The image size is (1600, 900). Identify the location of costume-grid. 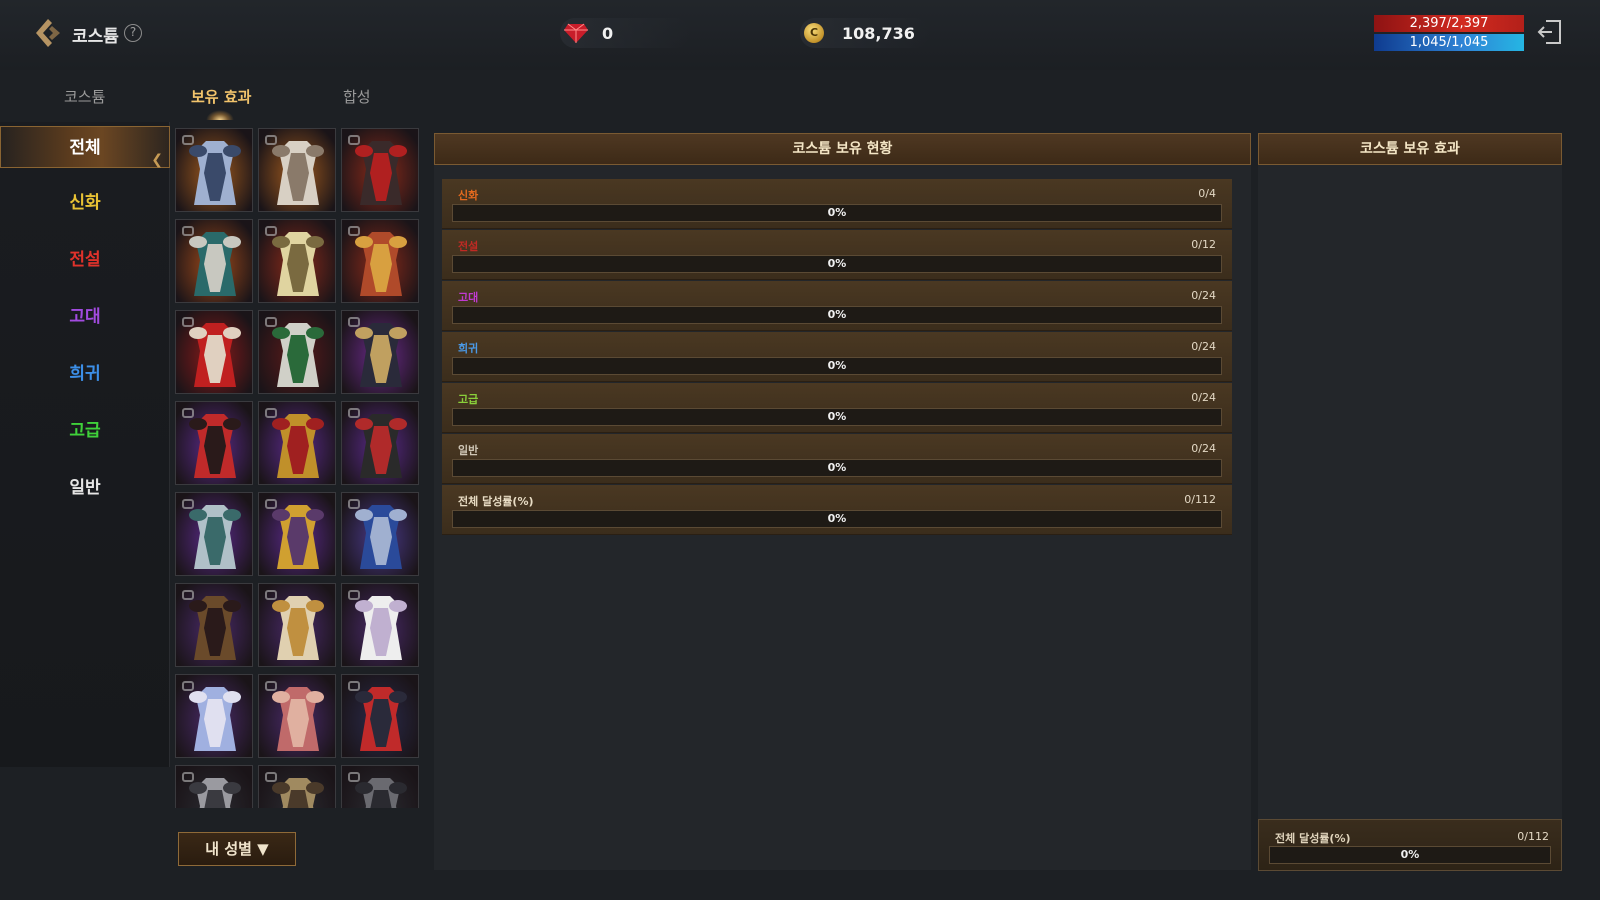
(299, 468).